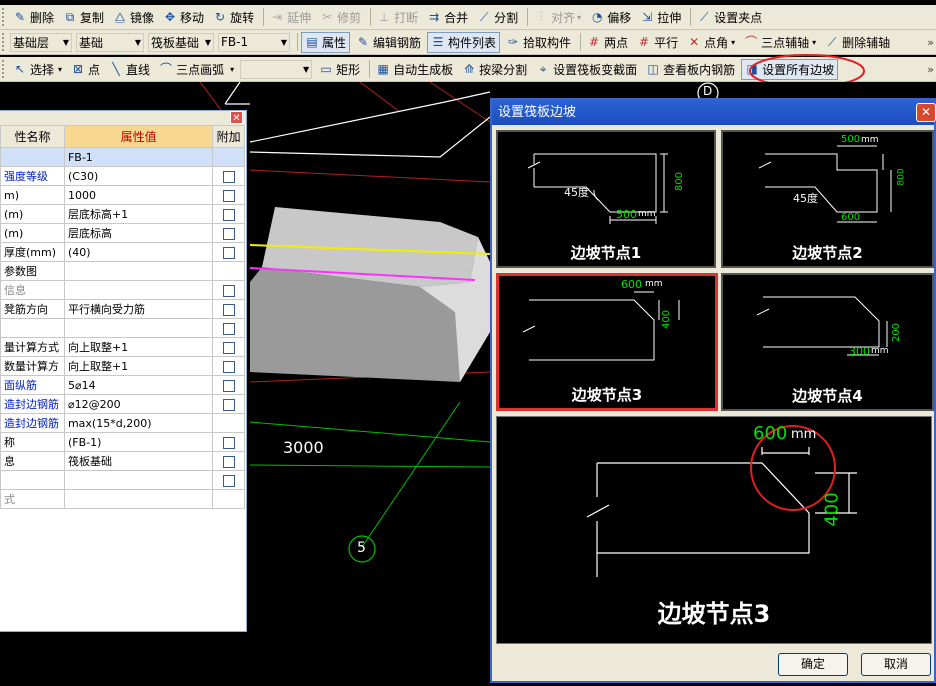  Describe the element at coordinates (233, 17) in the screenshot. I see `rotate-button: ↻ 旋转` at that location.